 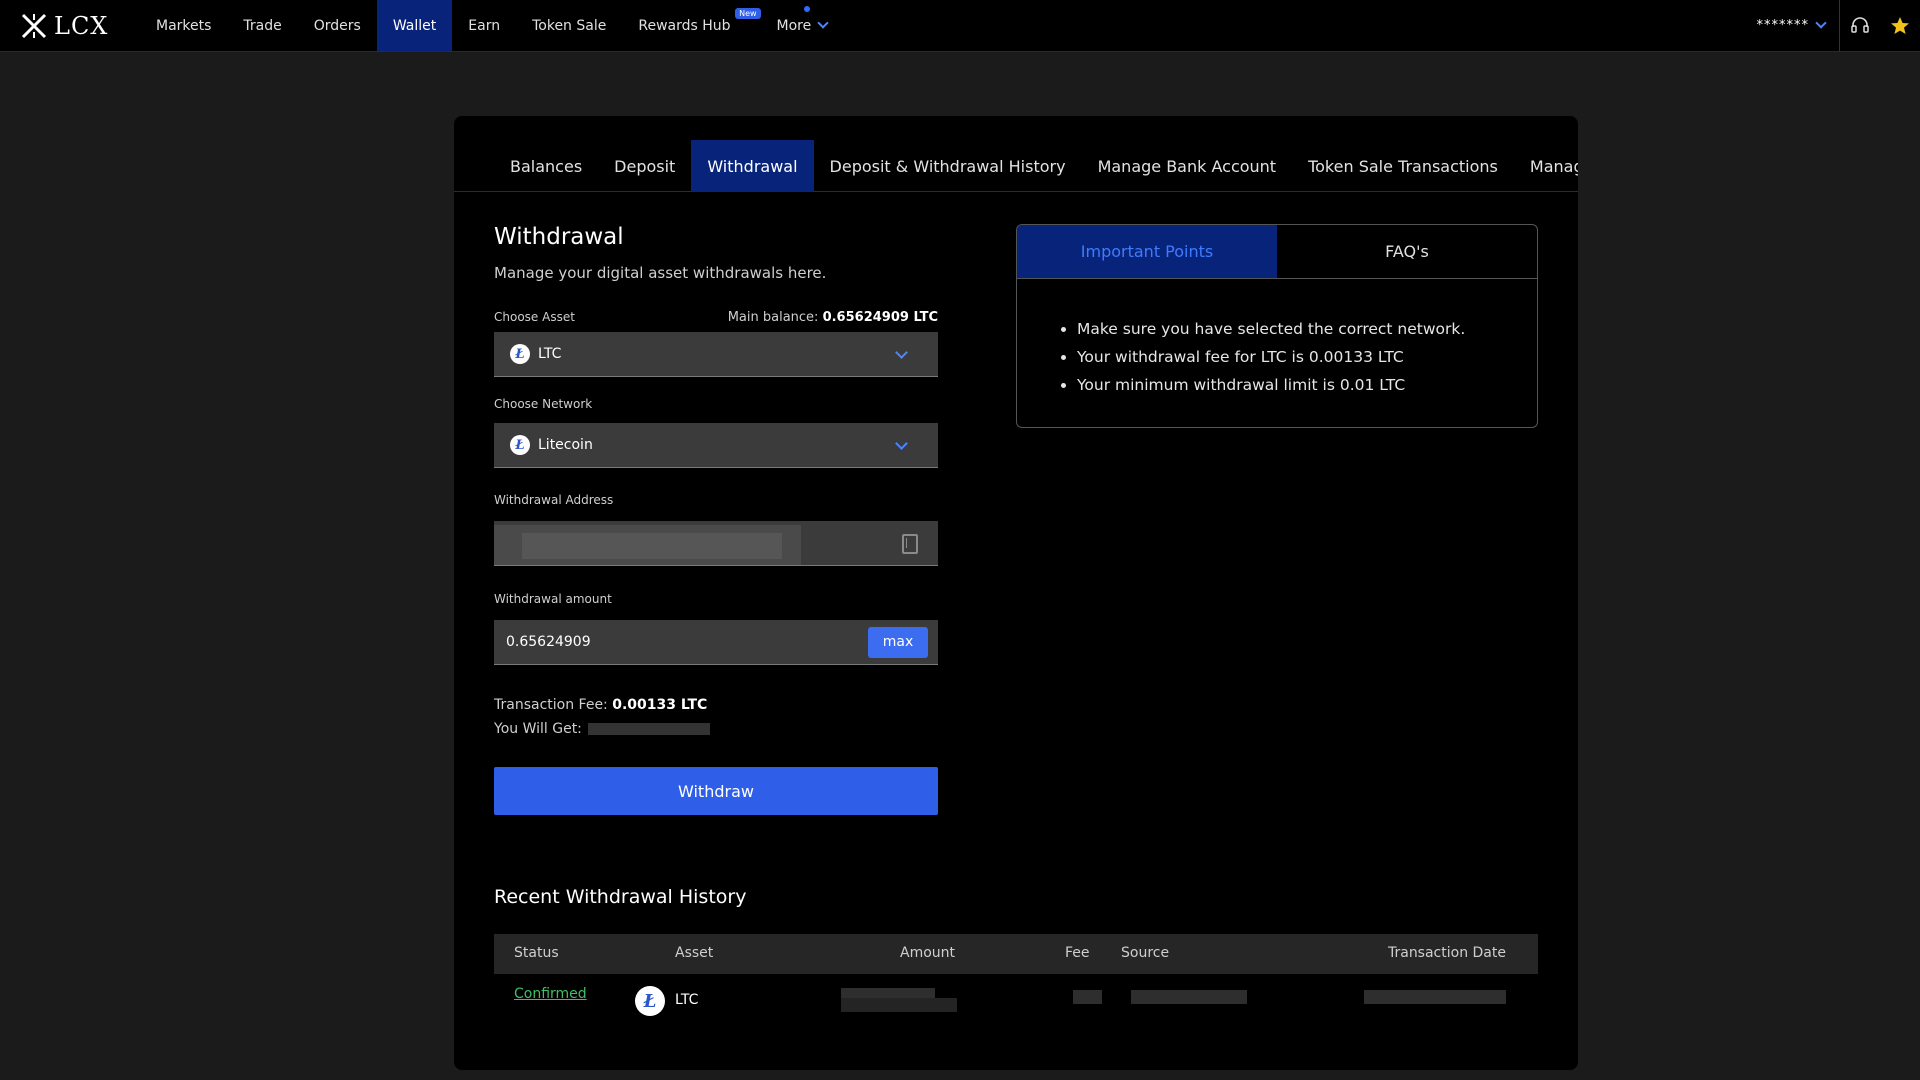 I want to click on nav-item-wallet: Wallet, so click(x=414, y=25).